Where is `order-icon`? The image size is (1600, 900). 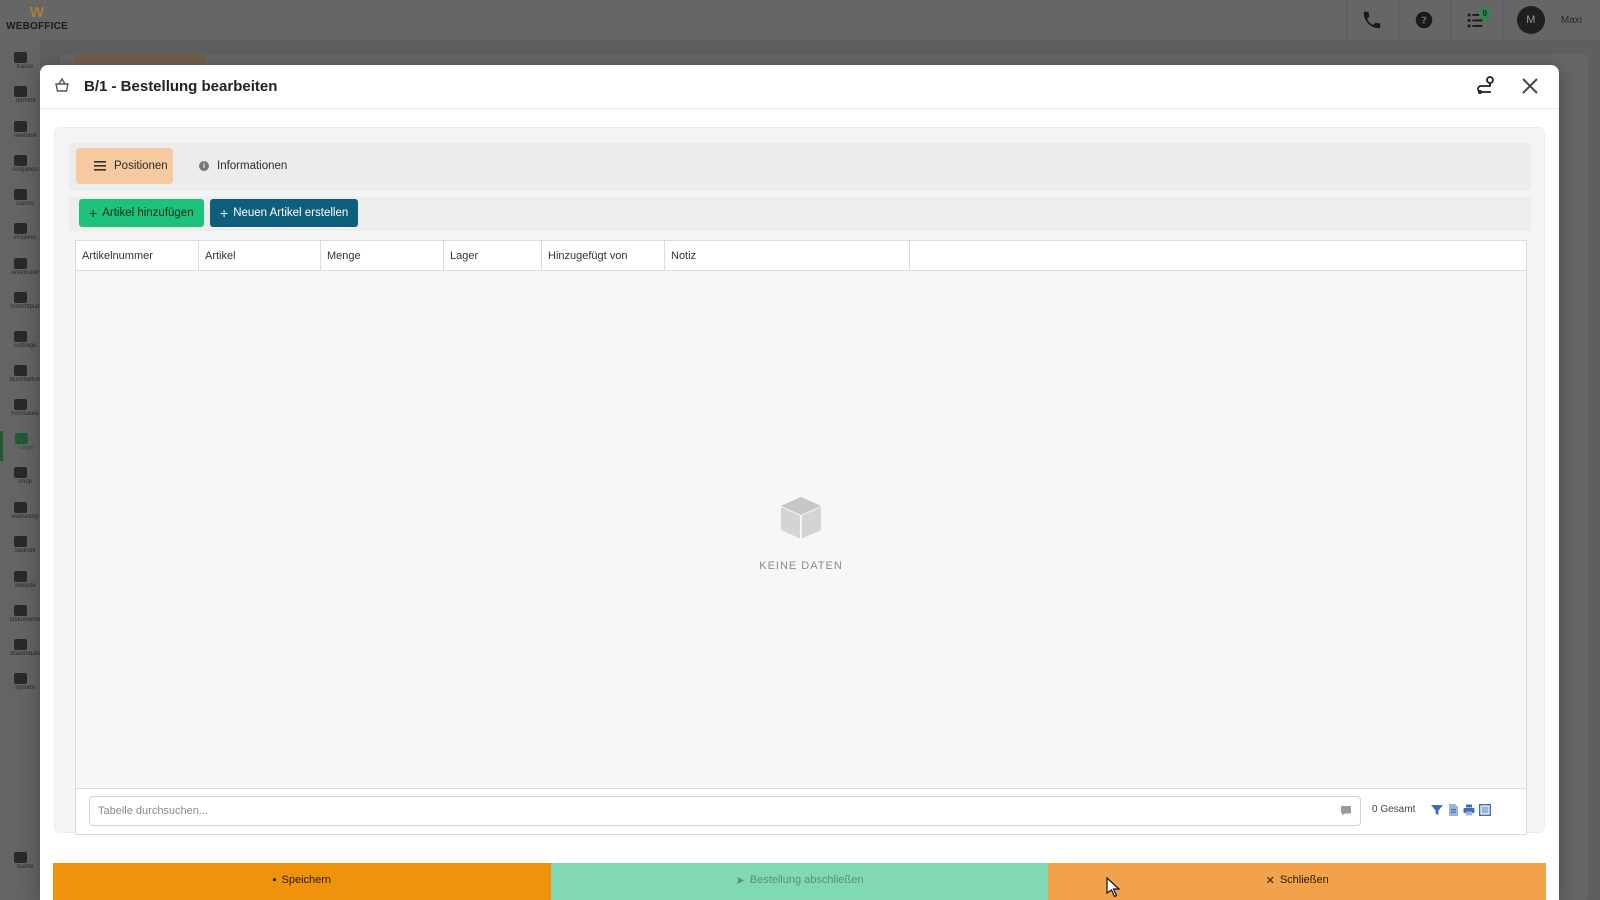 order-icon is located at coordinates (20, 336).